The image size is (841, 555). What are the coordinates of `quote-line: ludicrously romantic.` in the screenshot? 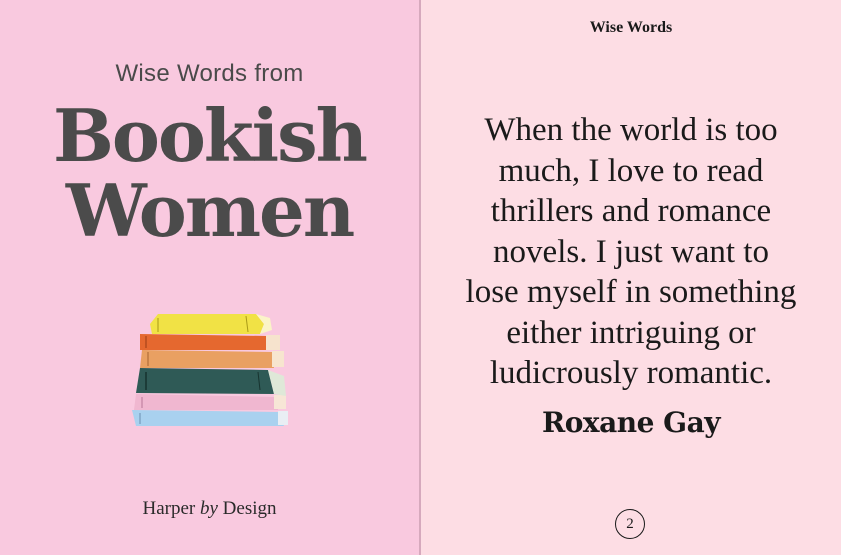 It's located at (631, 373).